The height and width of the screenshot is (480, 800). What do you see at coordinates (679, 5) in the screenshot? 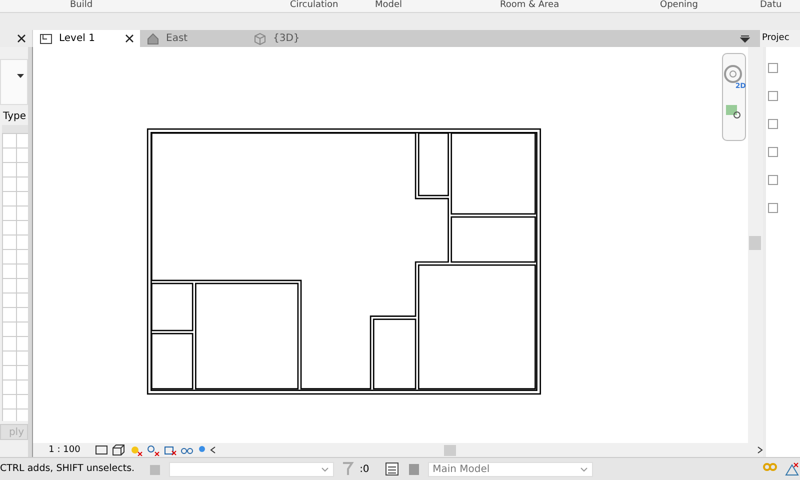
I see `ribbon-panel-label: Opening` at bounding box center [679, 5].